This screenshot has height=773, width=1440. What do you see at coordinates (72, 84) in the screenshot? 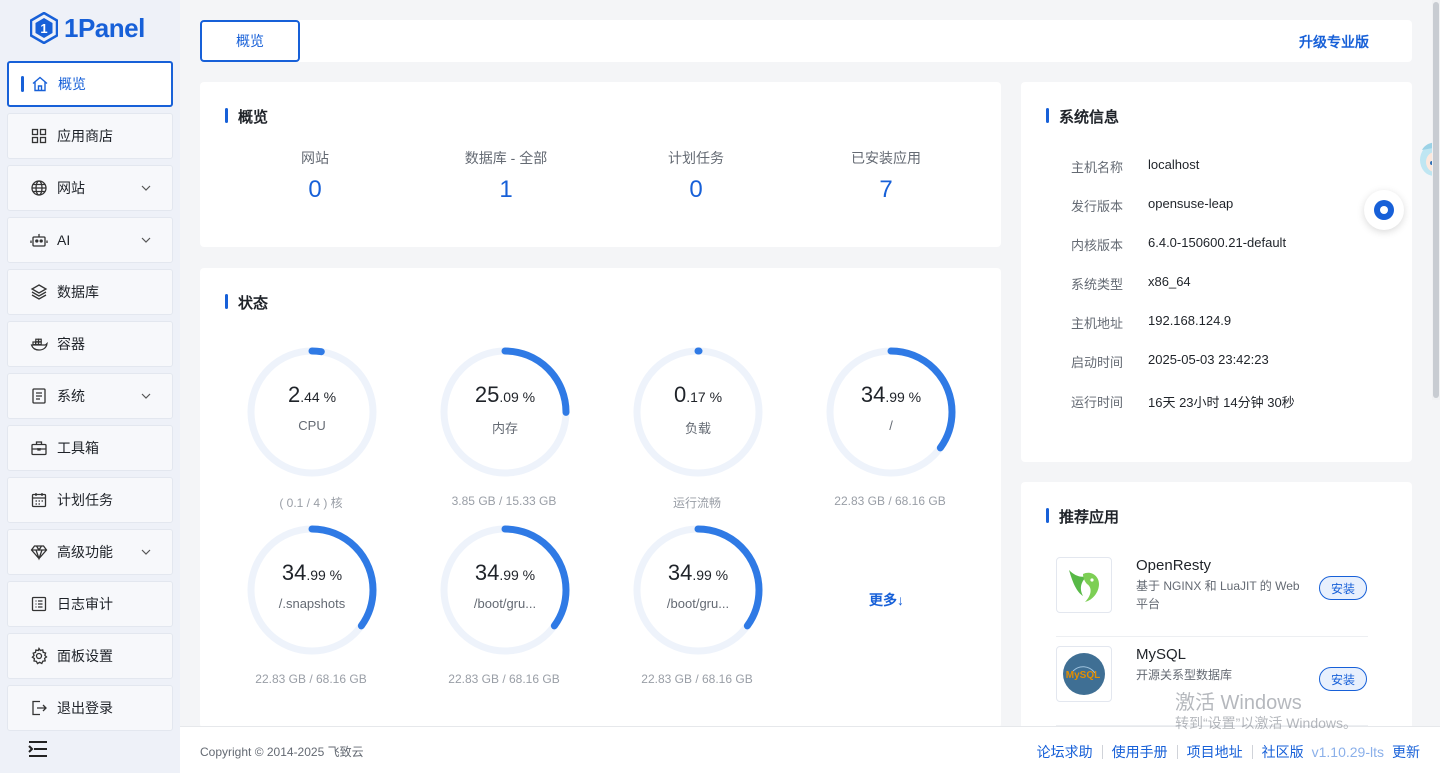
I see `sidebar-item-label: 概览` at bounding box center [72, 84].